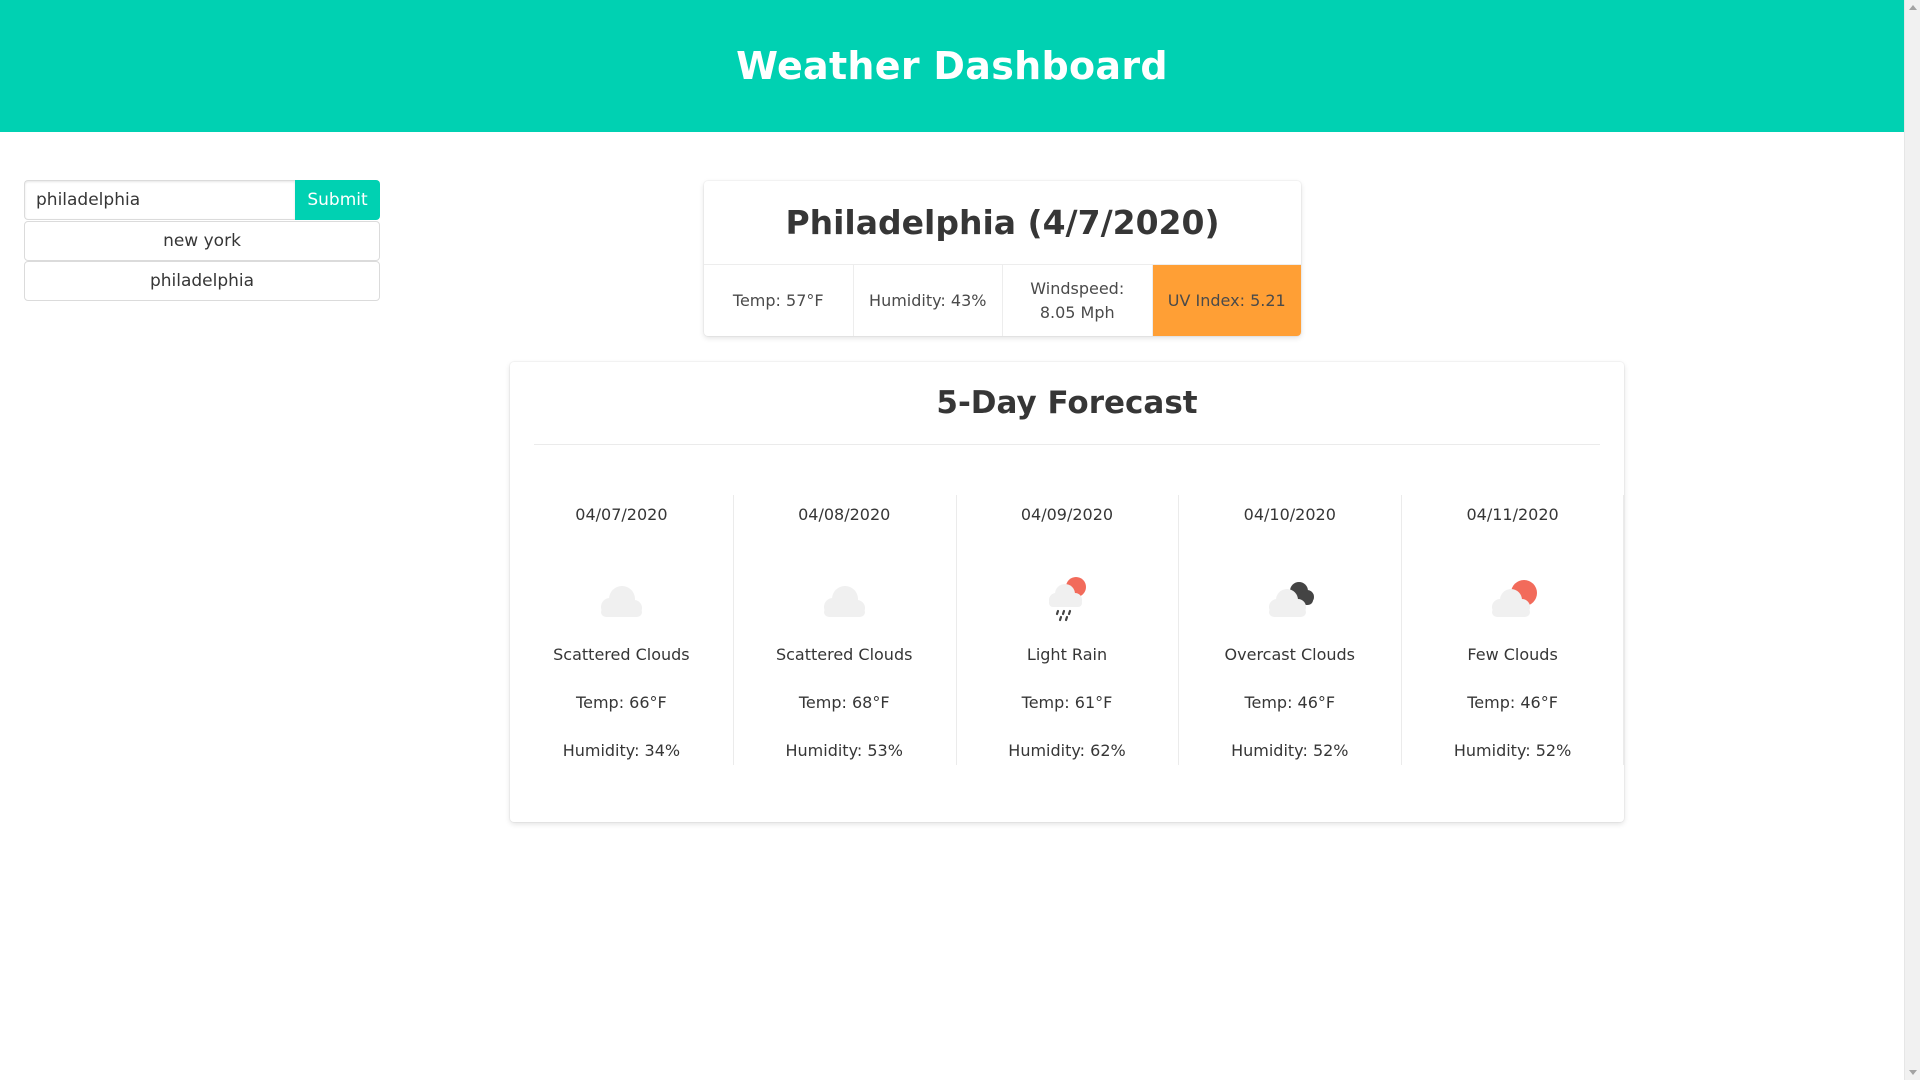  I want to click on city-search-input, so click(159, 200).